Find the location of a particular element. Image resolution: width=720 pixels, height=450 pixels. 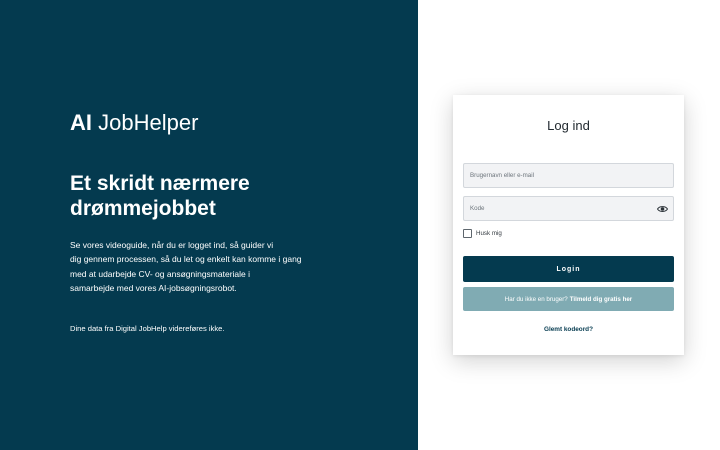

password-input is located at coordinates (568, 208).